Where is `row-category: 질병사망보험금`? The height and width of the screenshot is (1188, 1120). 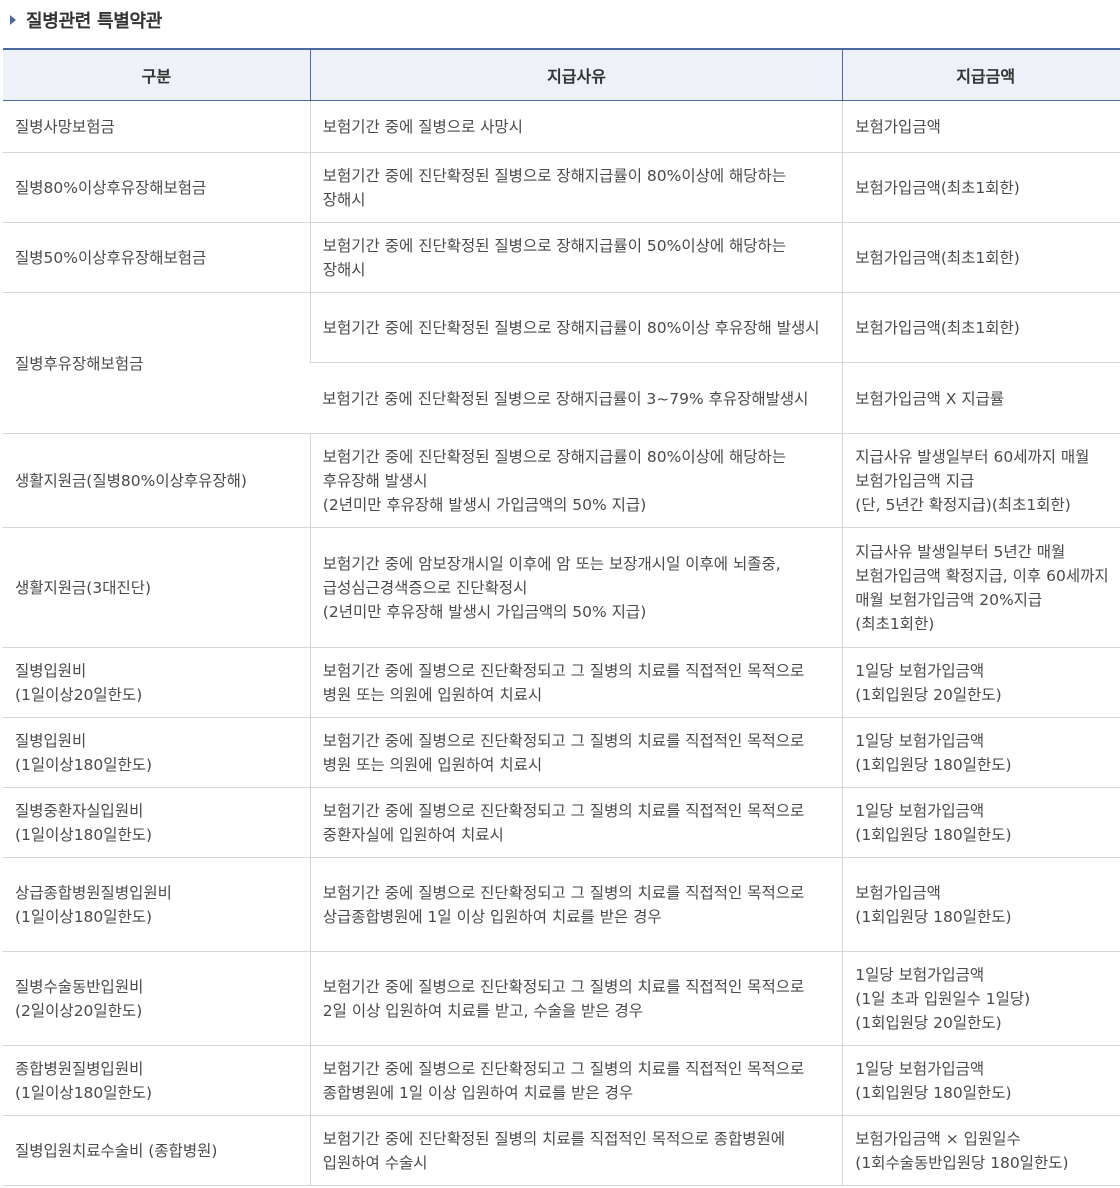 row-category: 질병사망보험금 is located at coordinates (157, 126).